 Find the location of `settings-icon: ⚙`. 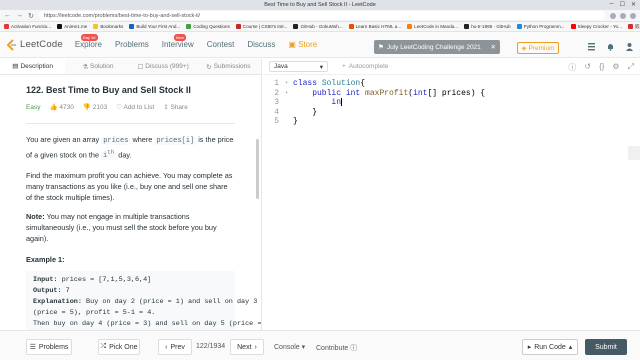

settings-icon: ⚙ is located at coordinates (615, 67).